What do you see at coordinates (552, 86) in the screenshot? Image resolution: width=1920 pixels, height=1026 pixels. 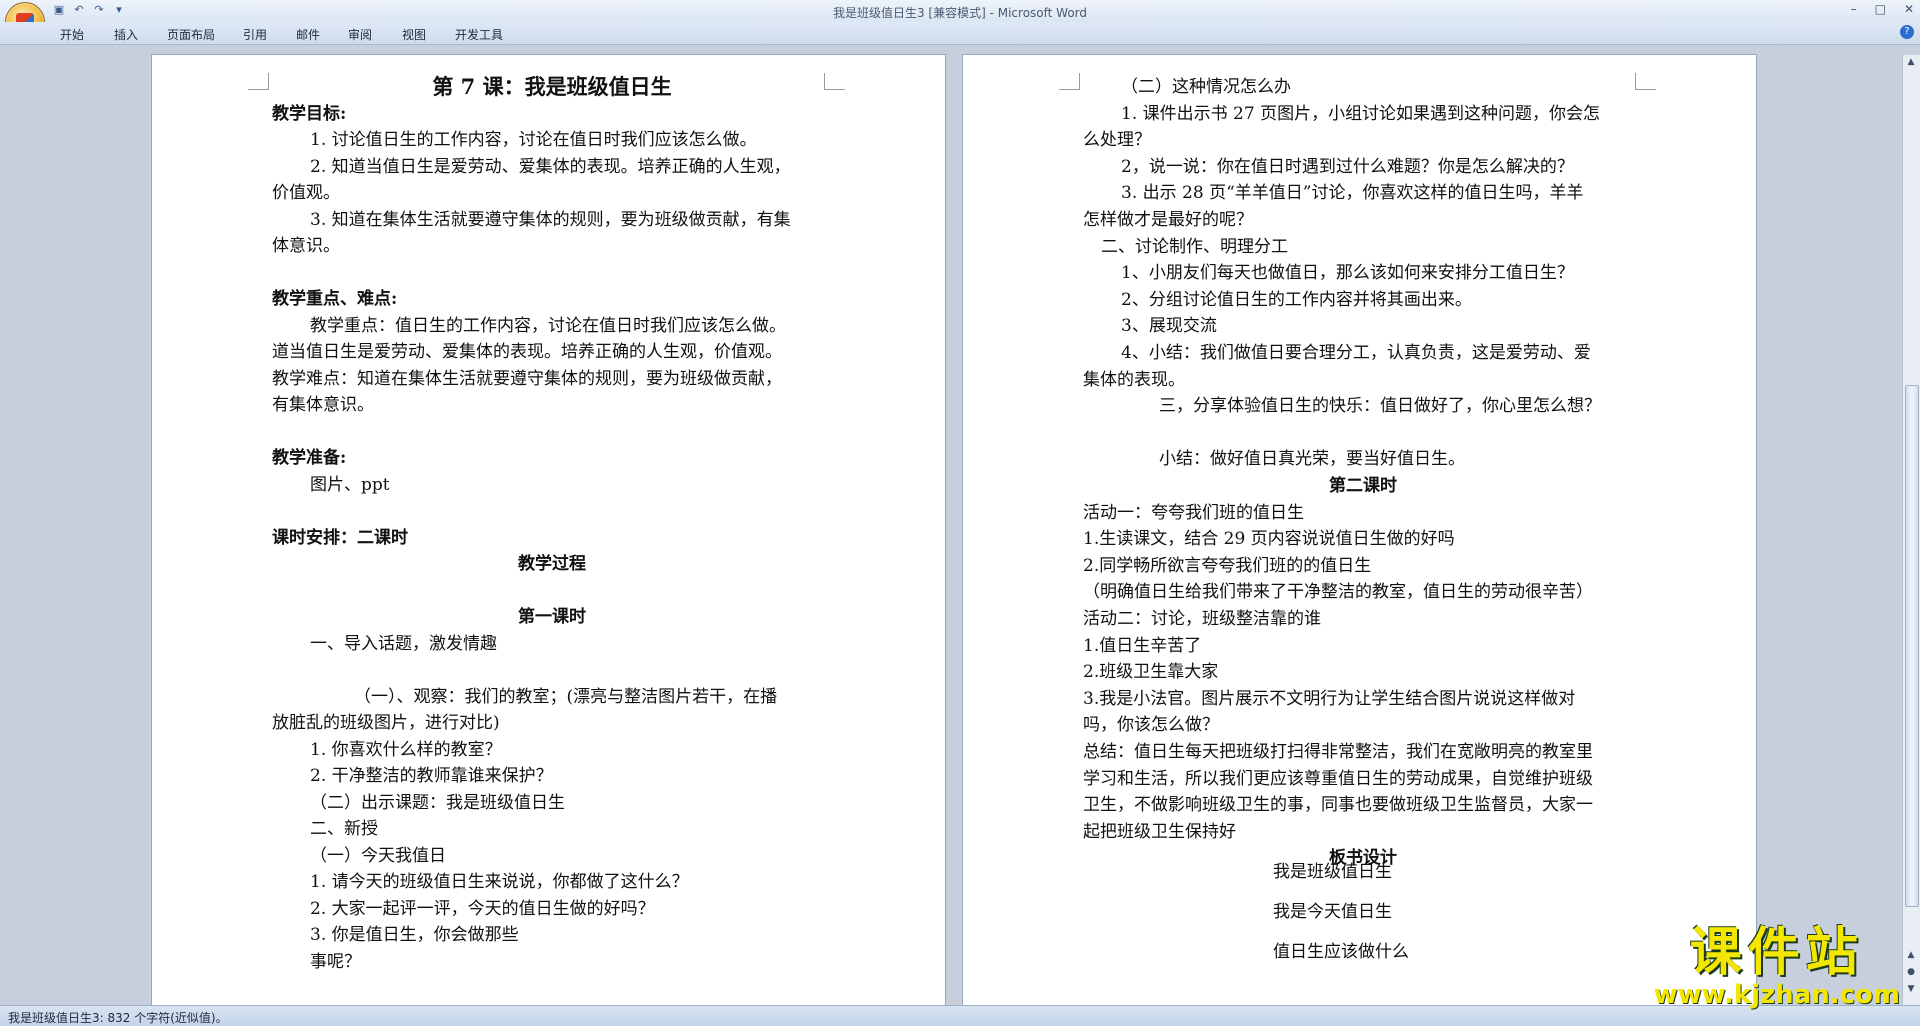 I see `document-line: 第 7 课：我是班级值日生` at bounding box center [552, 86].